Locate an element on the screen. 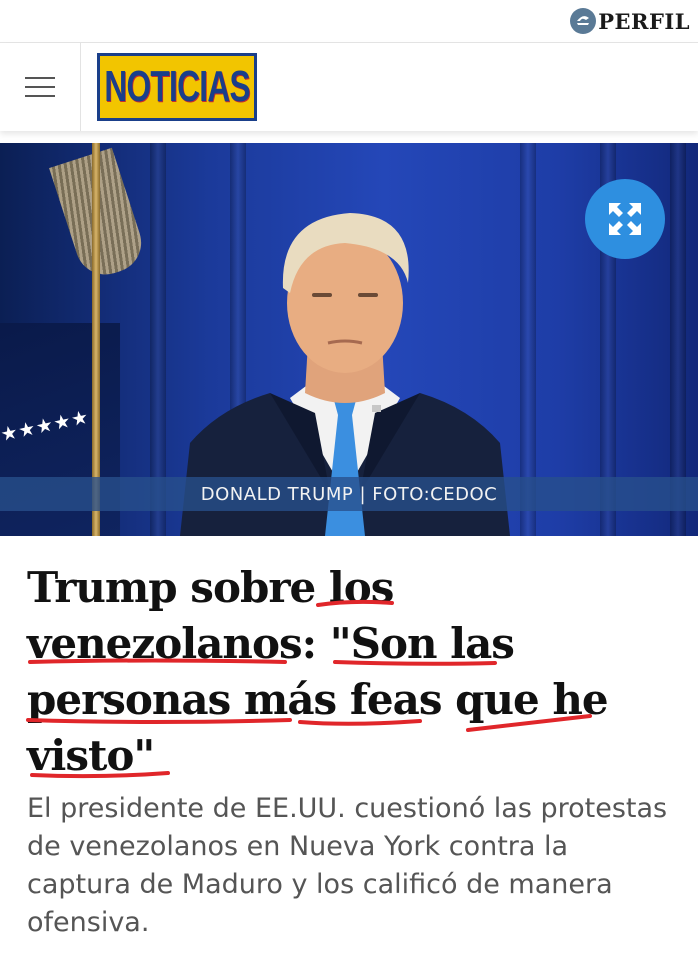  perfil-logo-icon is located at coordinates (583, 21).